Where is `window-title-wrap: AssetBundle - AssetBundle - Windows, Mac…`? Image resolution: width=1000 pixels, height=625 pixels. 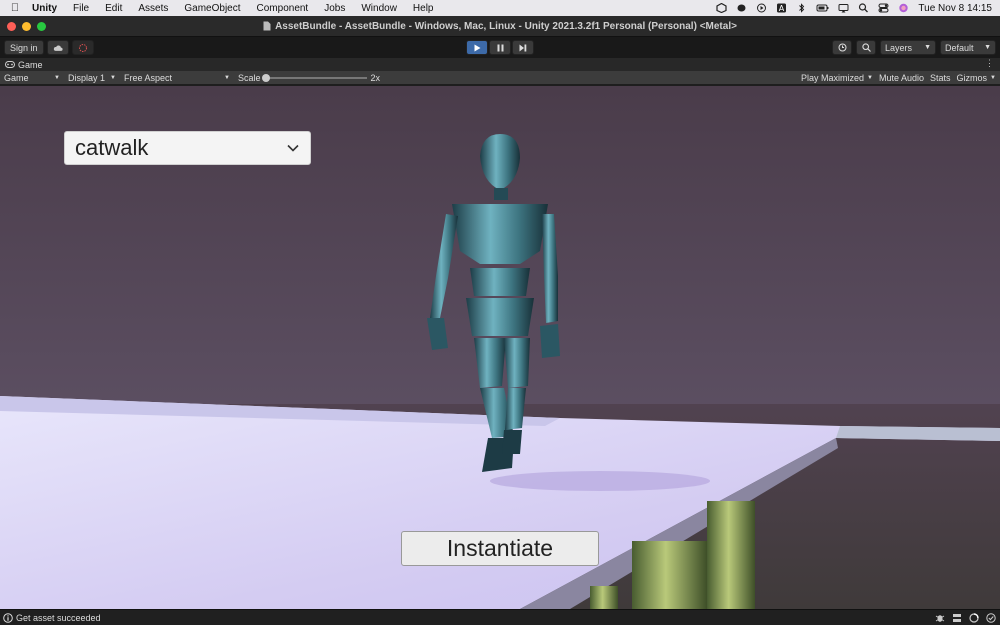 window-title-wrap: AssetBundle - AssetBundle - Windows, Mac… is located at coordinates (500, 26).